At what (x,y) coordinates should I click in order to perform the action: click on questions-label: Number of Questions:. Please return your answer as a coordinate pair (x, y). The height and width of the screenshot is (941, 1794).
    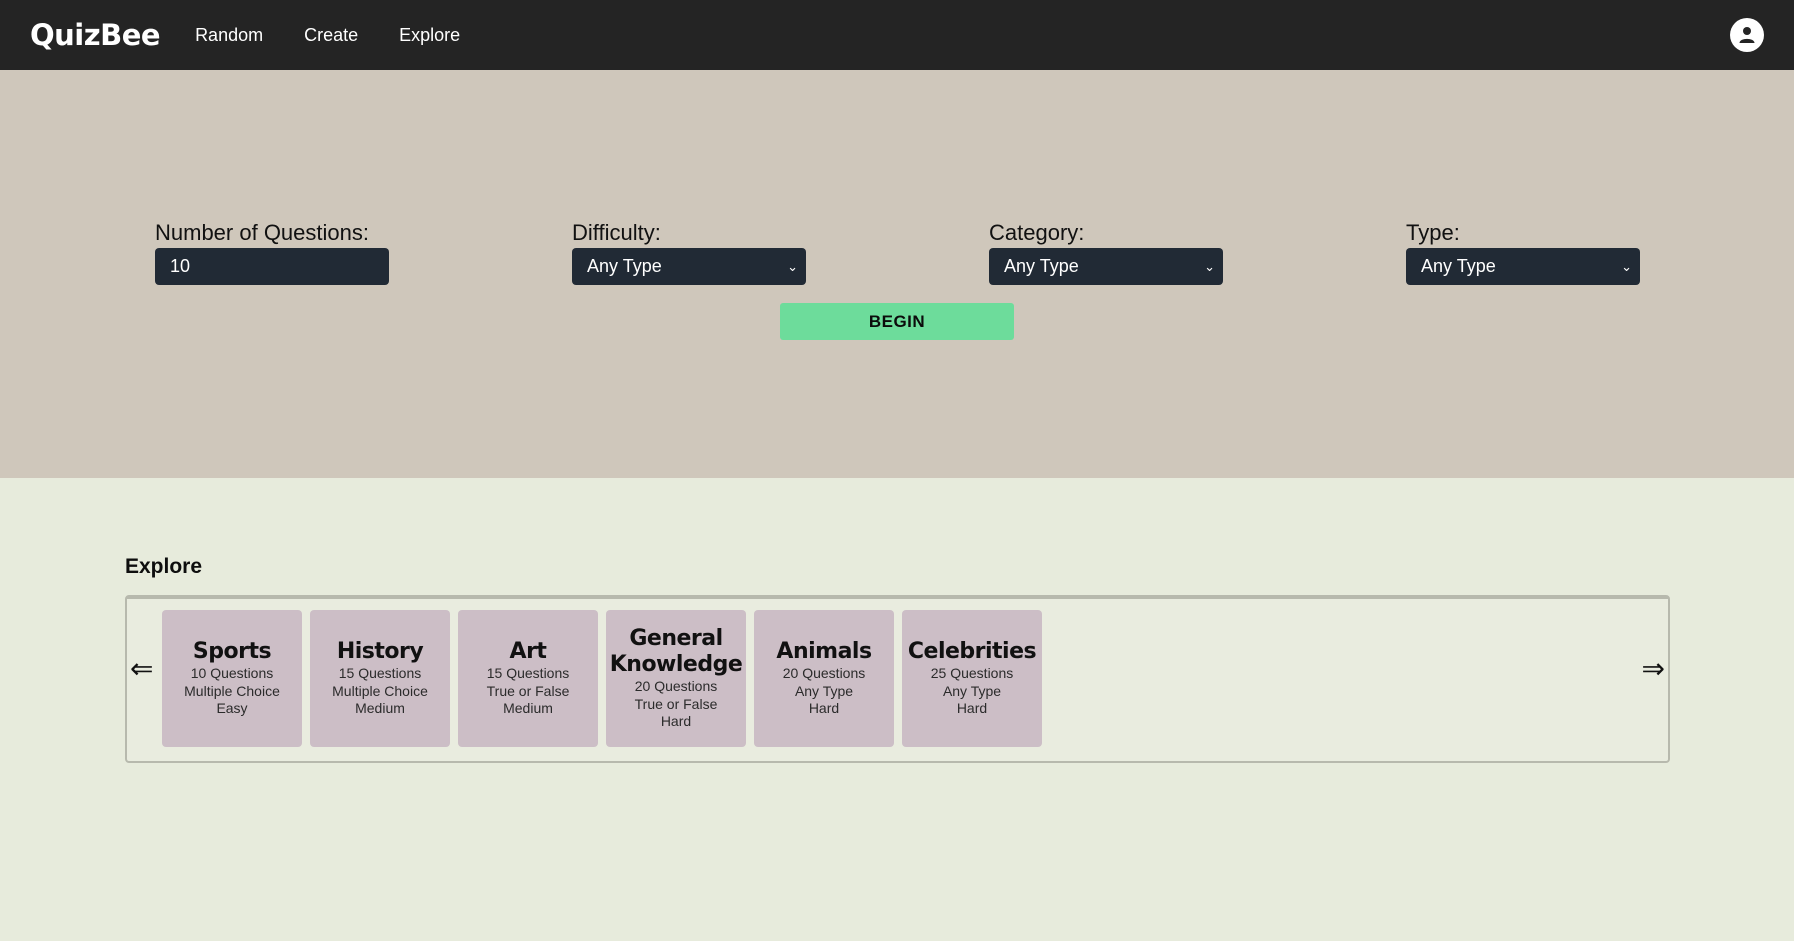
    Looking at the image, I should click on (262, 232).